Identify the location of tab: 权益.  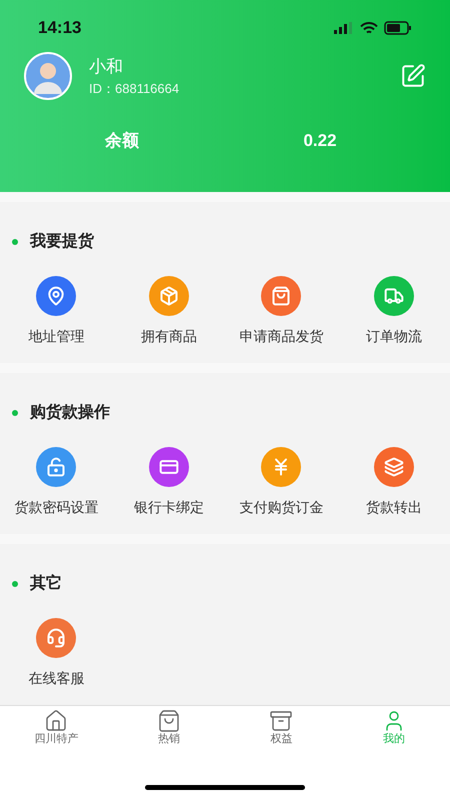
(281, 727).